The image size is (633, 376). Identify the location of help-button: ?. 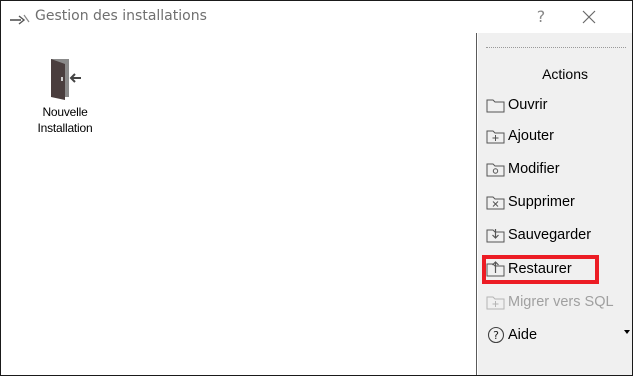
(541, 17).